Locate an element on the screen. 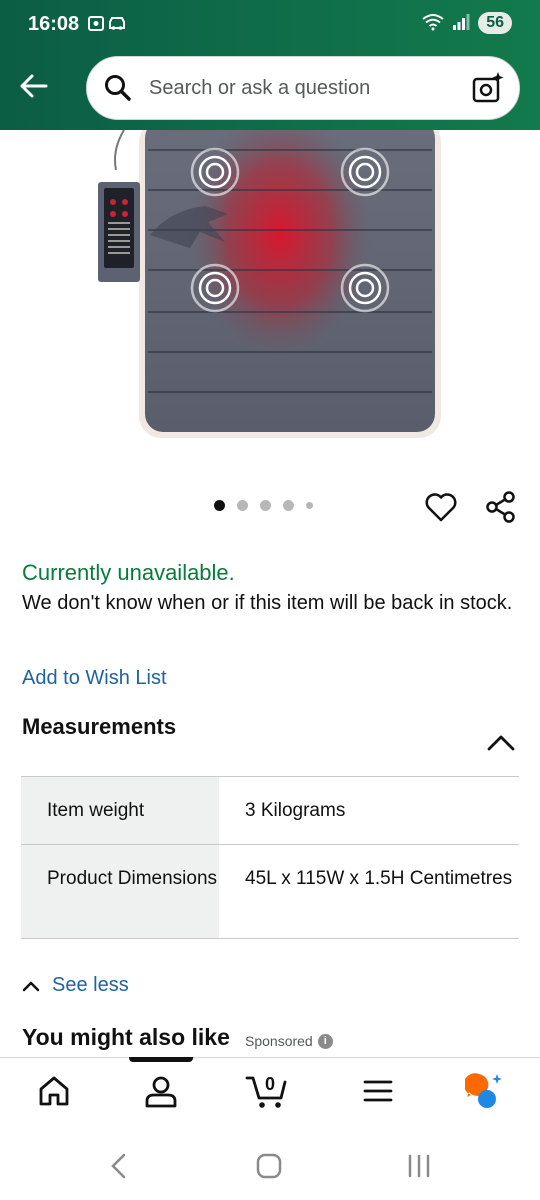 The image size is (540, 1200). heart-icon is located at coordinates (441, 507).